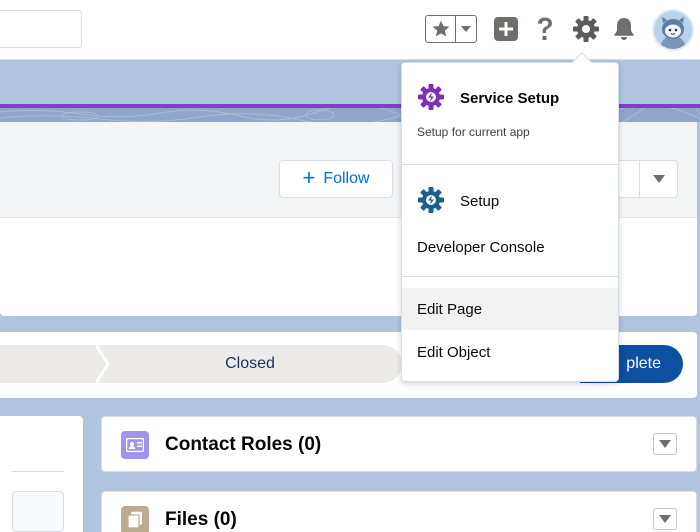  What do you see at coordinates (135, 519) in the screenshot?
I see `files-icon` at bounding box center [135, 519].